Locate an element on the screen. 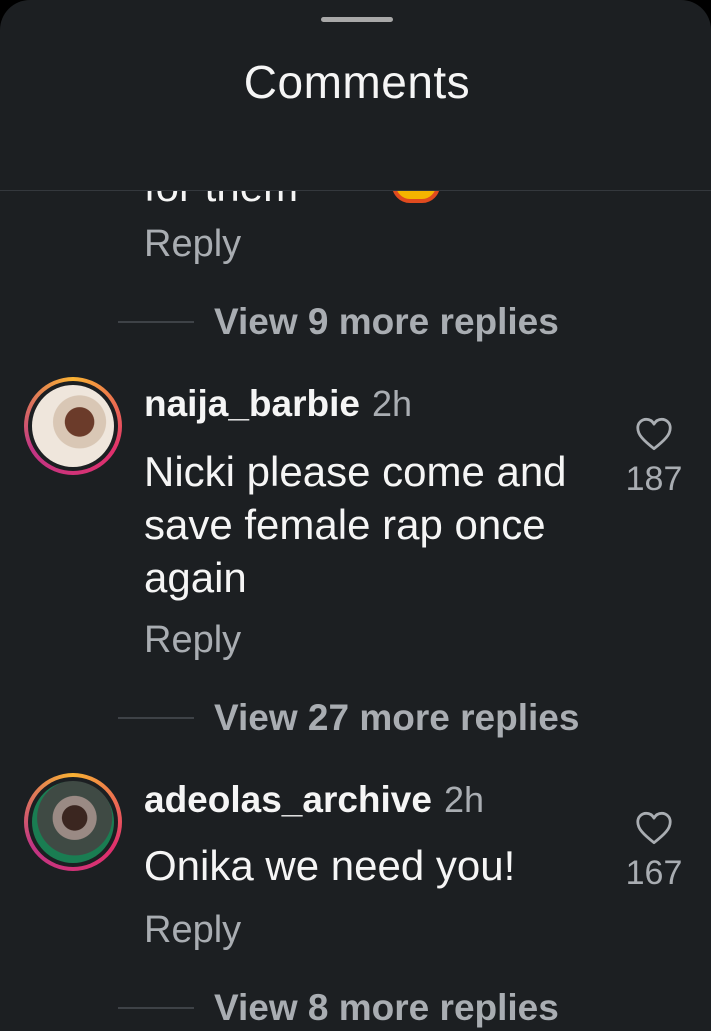 The height and width of the screenshot is (1031, 711). comment-header: adeolas_archive 2h is located at coordinates (314, 802).